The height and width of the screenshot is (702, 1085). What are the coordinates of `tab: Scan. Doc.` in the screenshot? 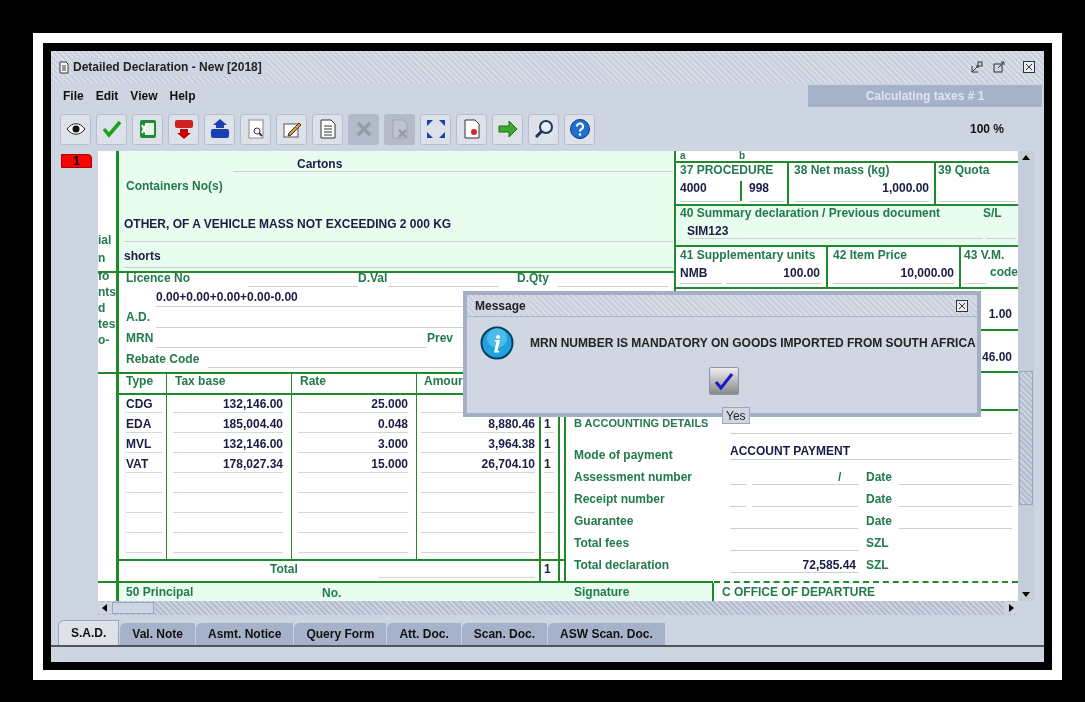 It's located at (504, 634).